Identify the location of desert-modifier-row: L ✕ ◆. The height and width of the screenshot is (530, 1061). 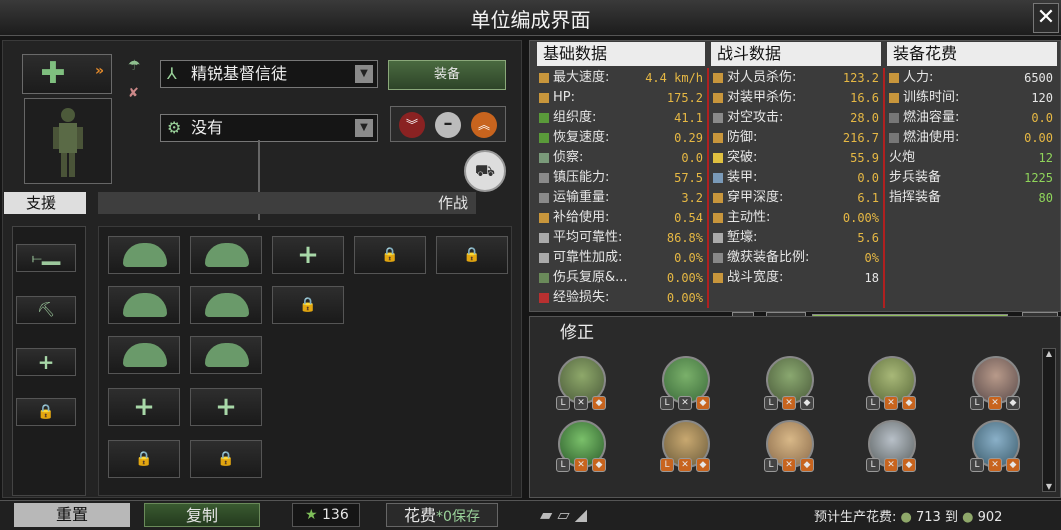
(692, 467).